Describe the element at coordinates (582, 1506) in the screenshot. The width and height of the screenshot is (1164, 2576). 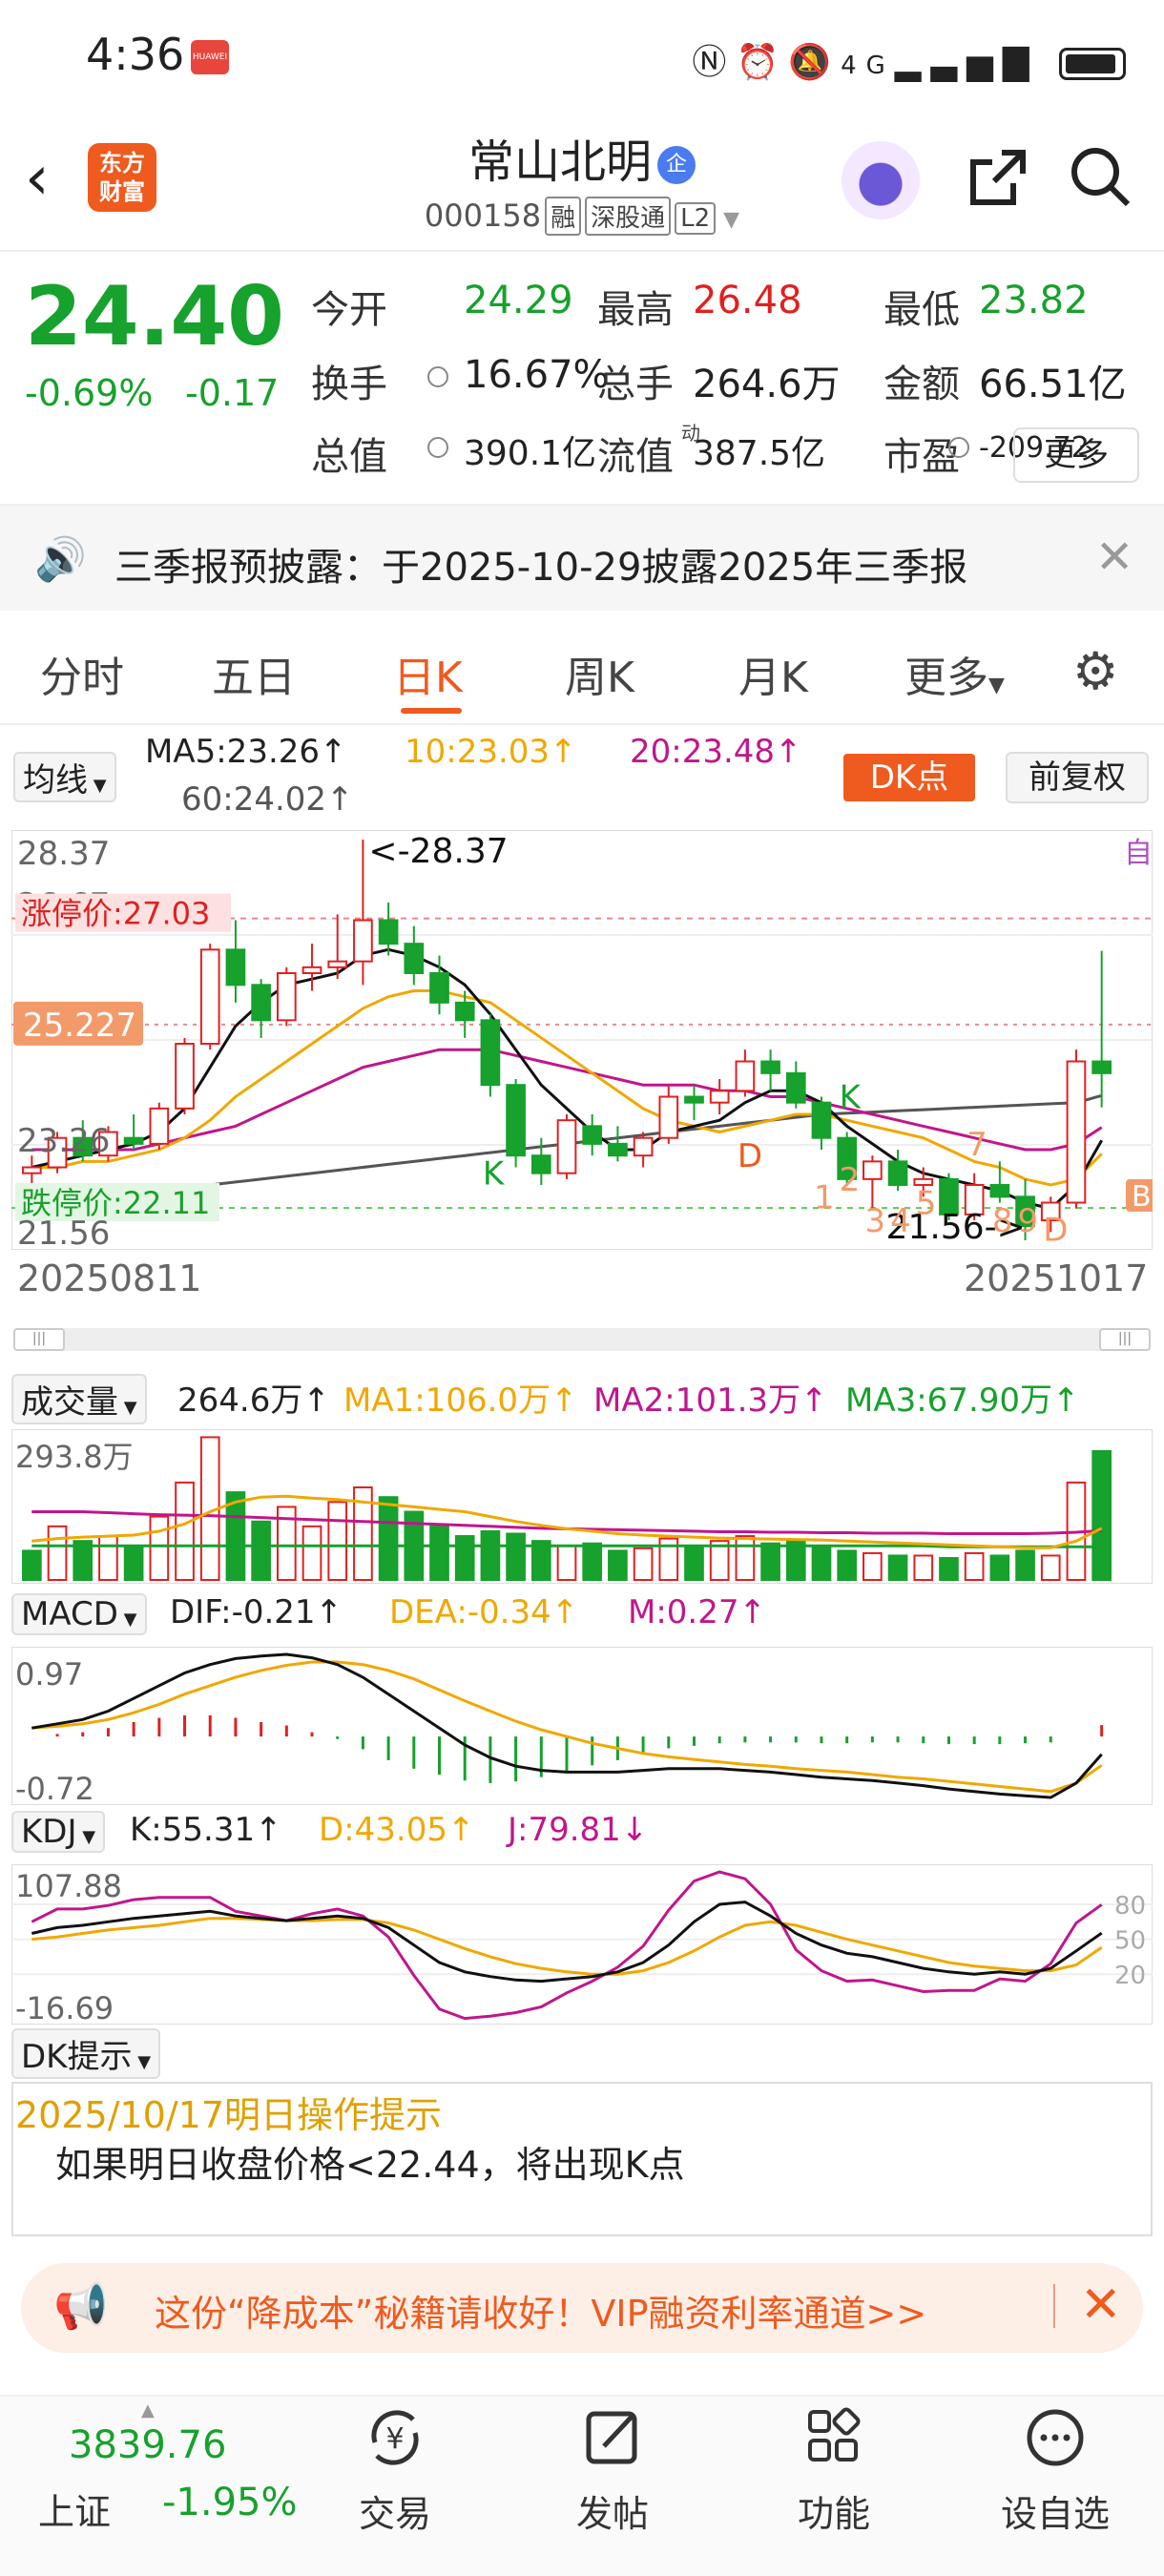
I see `volume-chart: 293.8万` at that location.